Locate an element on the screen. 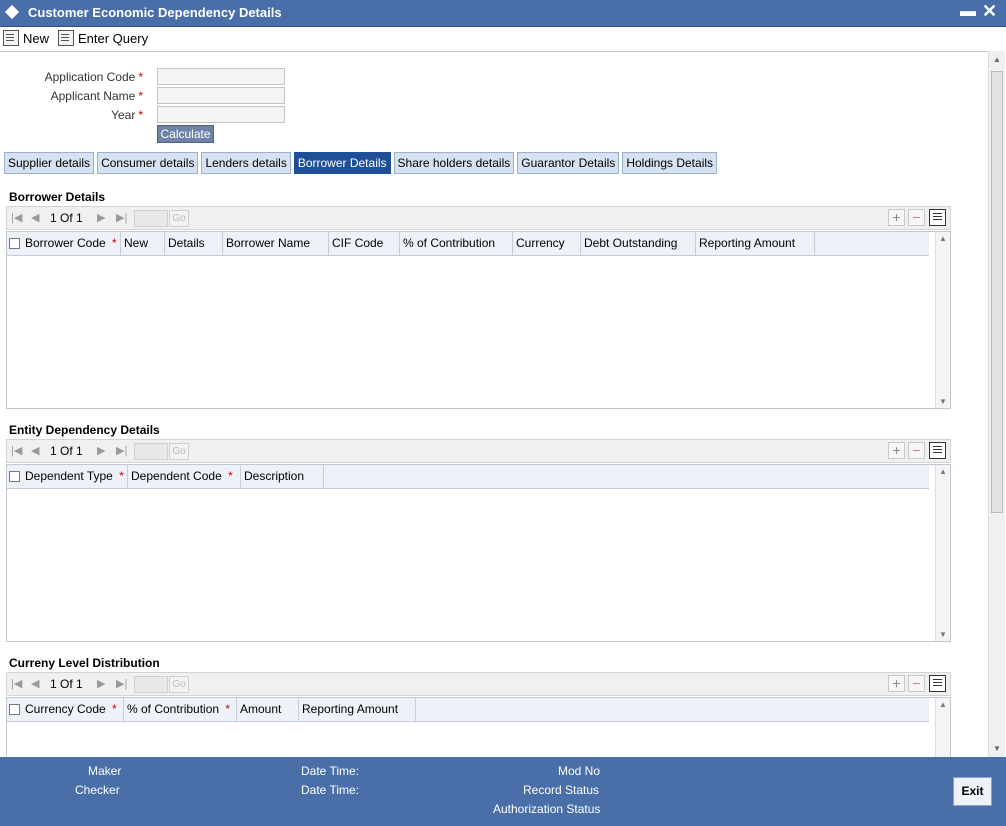  page-scrollbar: ▲ ▼ is located at coordinates (996, 404).